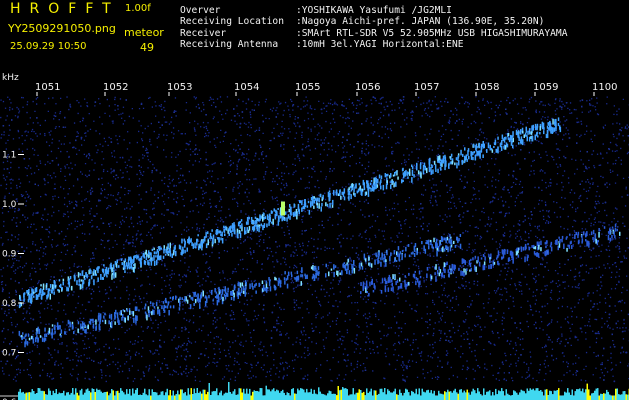  I want to click on meta-label: Receiving Antenna, so click(229, 44).